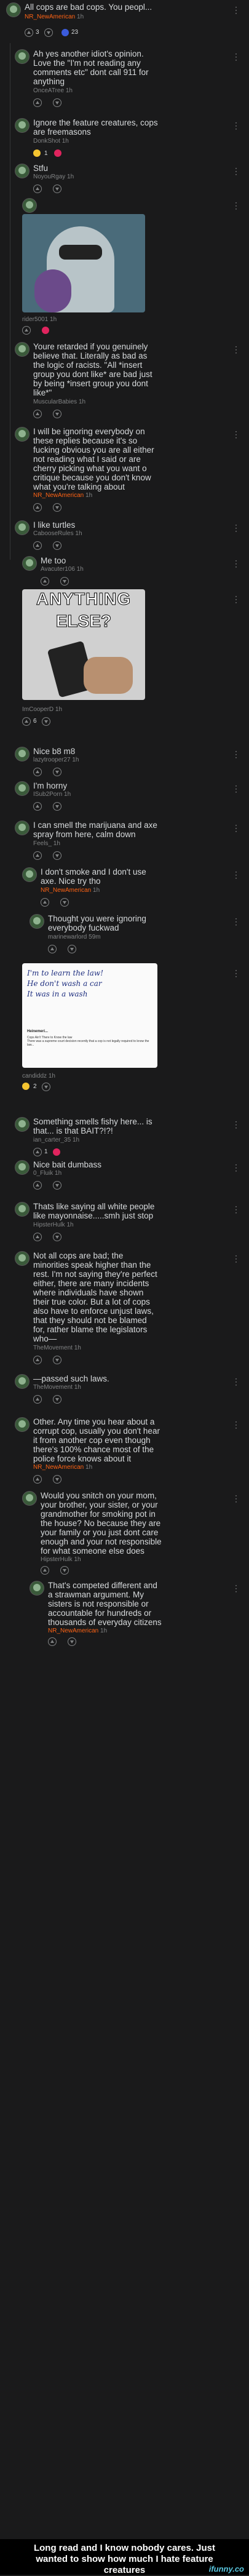  Describe the element at coordinates (43, 1173) in the screenshot. I see `username: 0_Fluik` at that location.